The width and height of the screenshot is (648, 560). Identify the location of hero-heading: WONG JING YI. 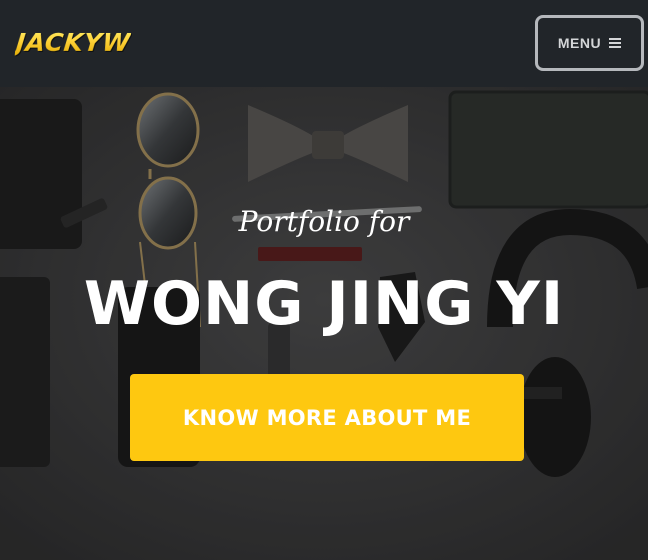
(324, 304).